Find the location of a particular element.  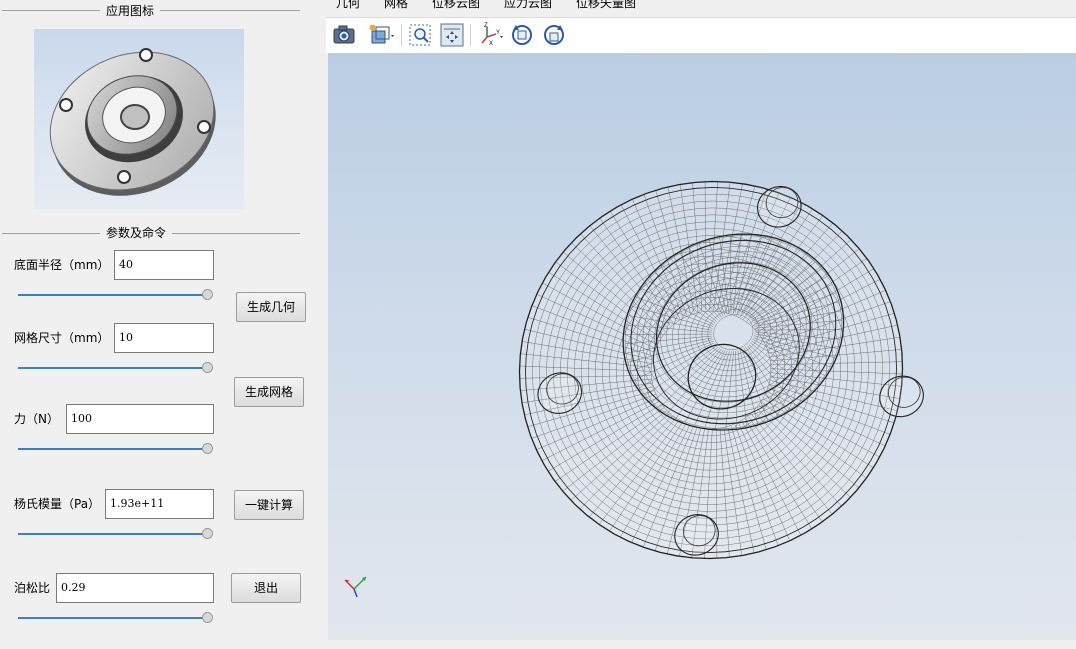

tab-displacement-contour: 位移云图 is located at coordinates (456, 5).